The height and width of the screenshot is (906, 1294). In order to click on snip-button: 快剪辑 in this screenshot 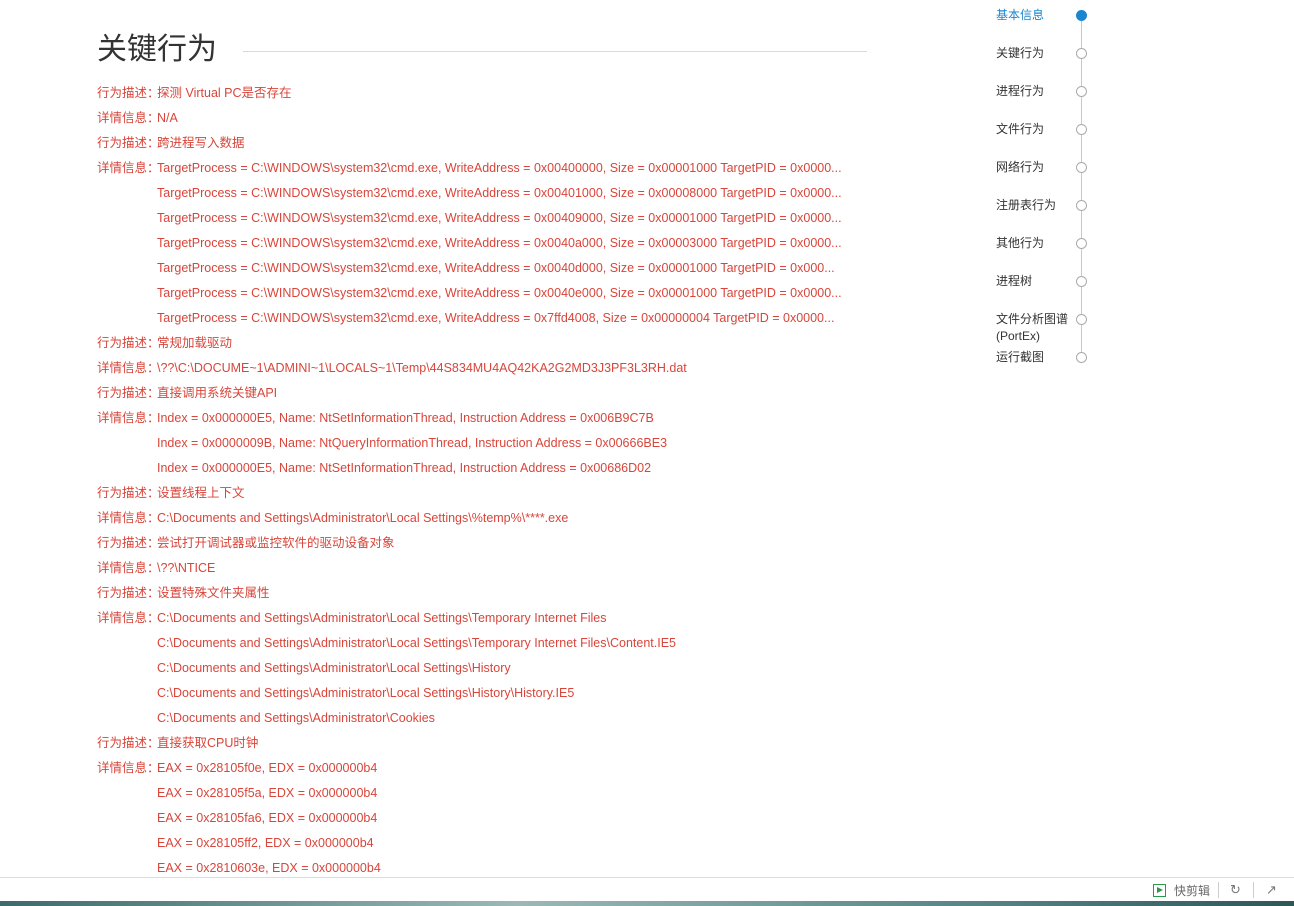, I will do `click(1181, 890)`.